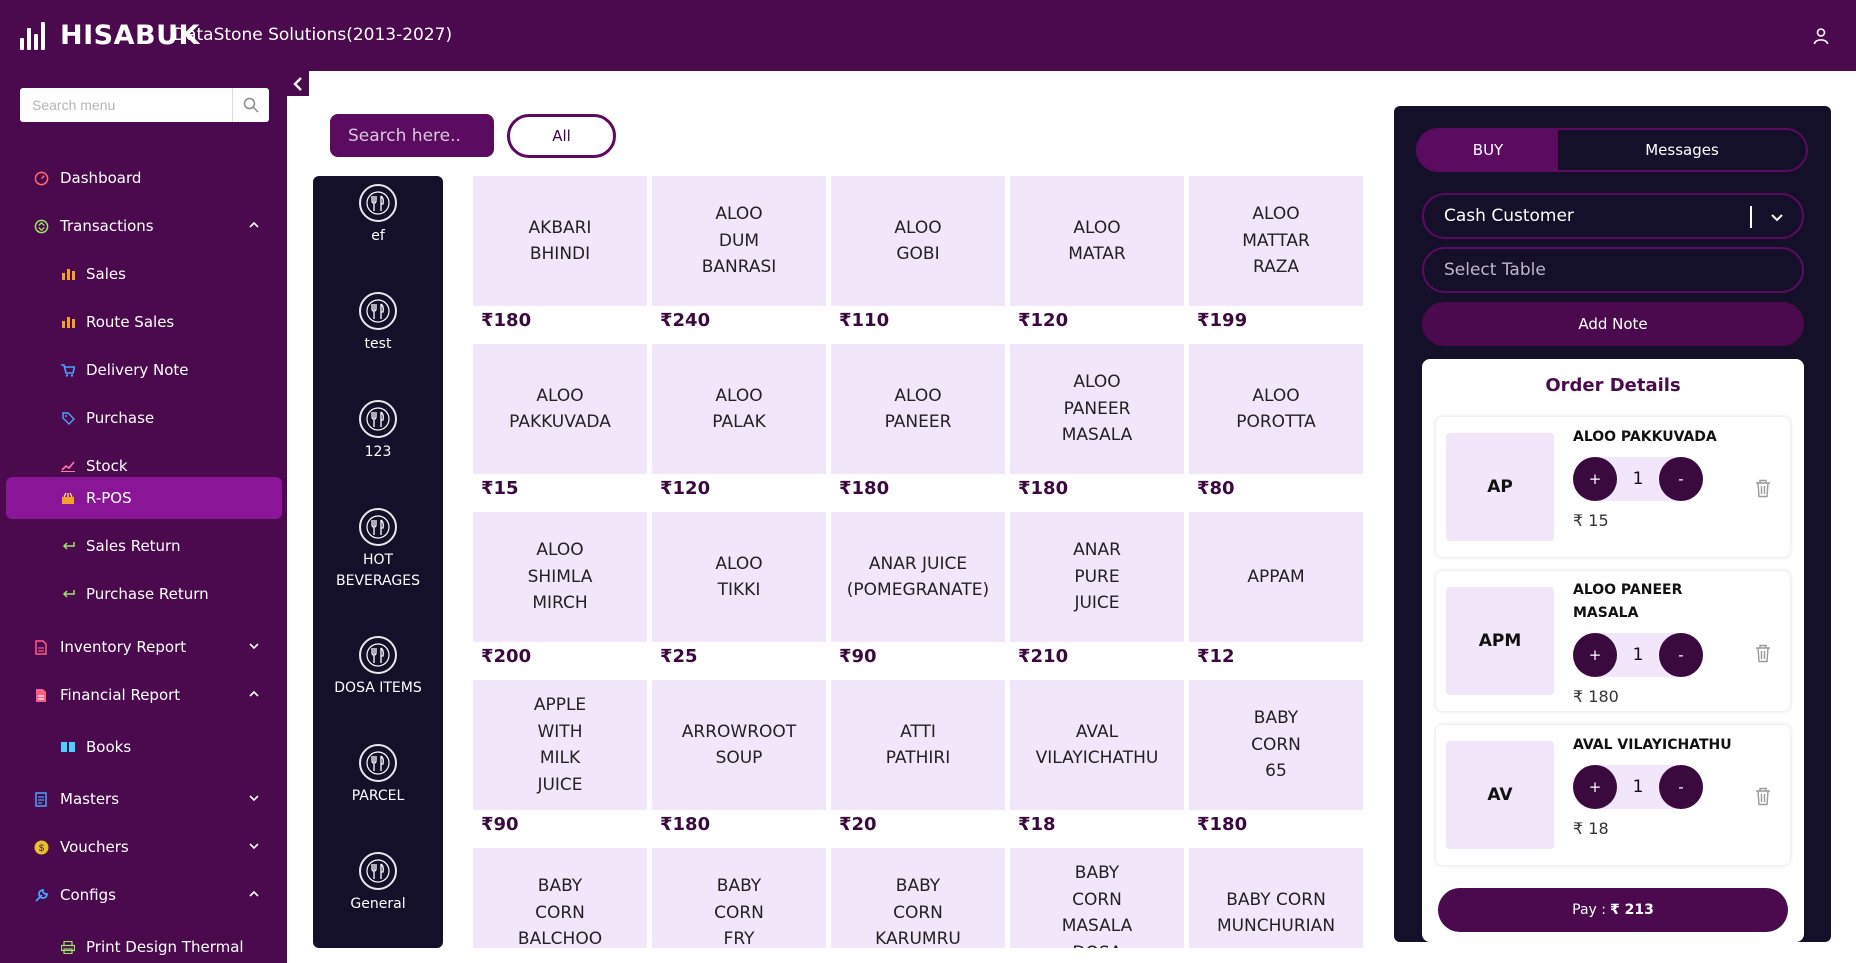  What do you see at coordinates (1276, 409) in the screenshot?
I see `product-tile: ALOO POROTTA` at bounding box center [1276, 409].